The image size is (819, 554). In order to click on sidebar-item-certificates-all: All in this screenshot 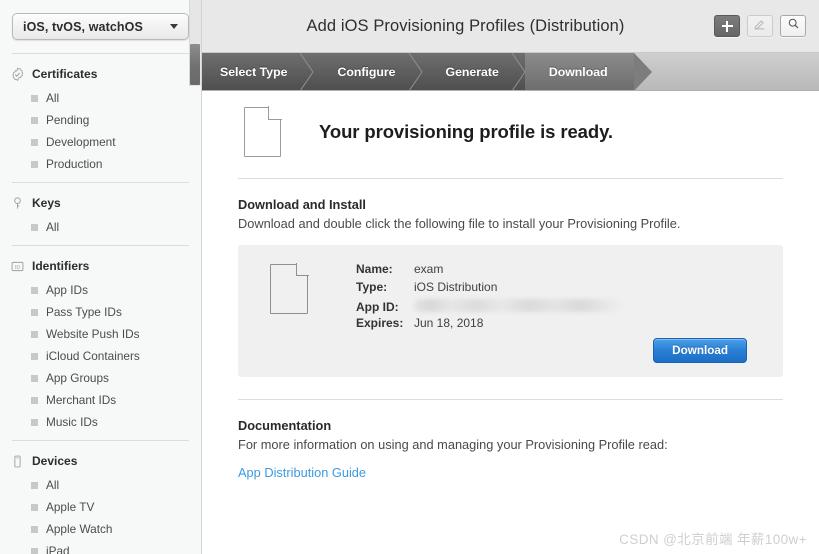, I will do `click(100, 98)`.